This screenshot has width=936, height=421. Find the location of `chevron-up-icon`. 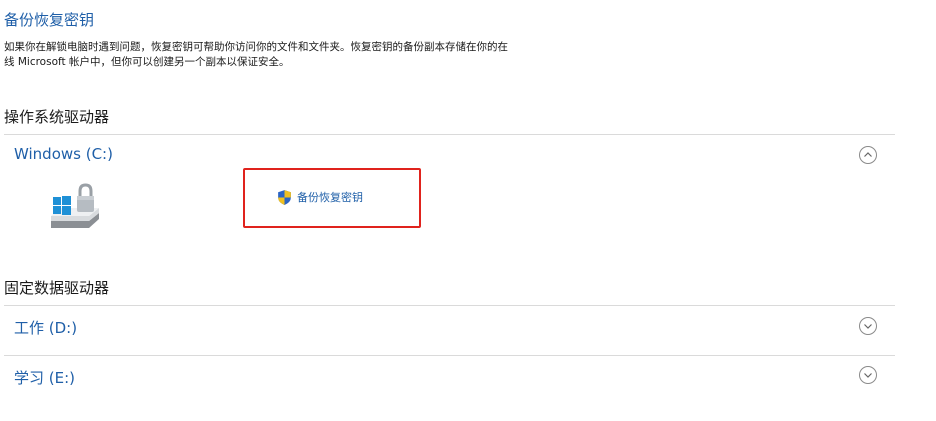

chevron-up-icon is located at coordinates (868, 154).